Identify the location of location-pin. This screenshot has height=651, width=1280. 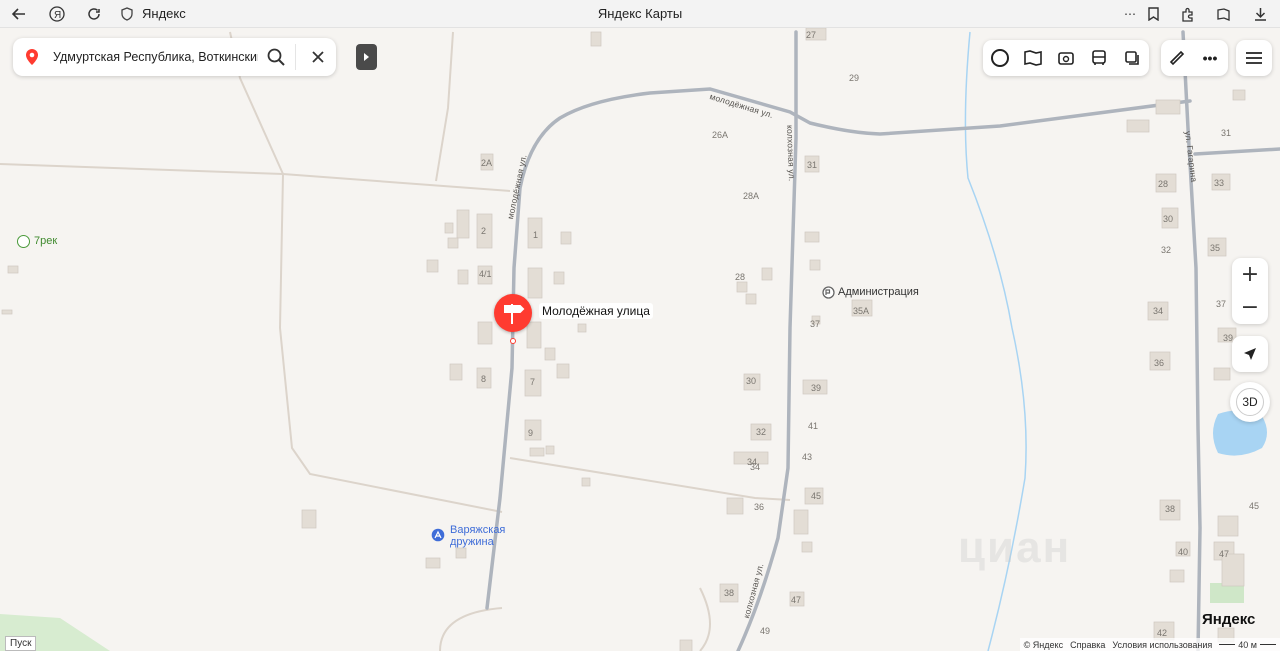
(513, 313).